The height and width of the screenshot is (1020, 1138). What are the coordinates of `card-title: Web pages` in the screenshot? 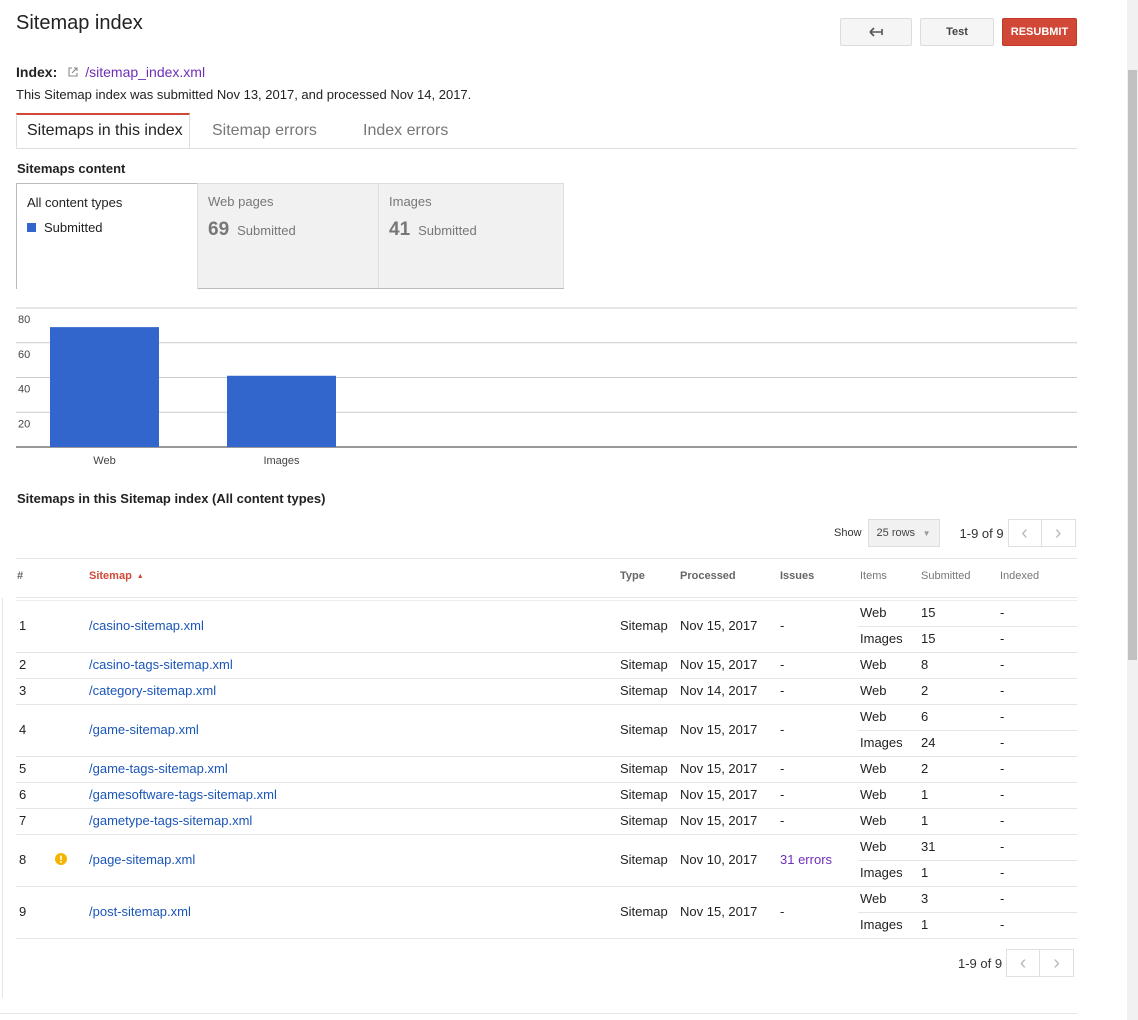 It's located at (241, 201).